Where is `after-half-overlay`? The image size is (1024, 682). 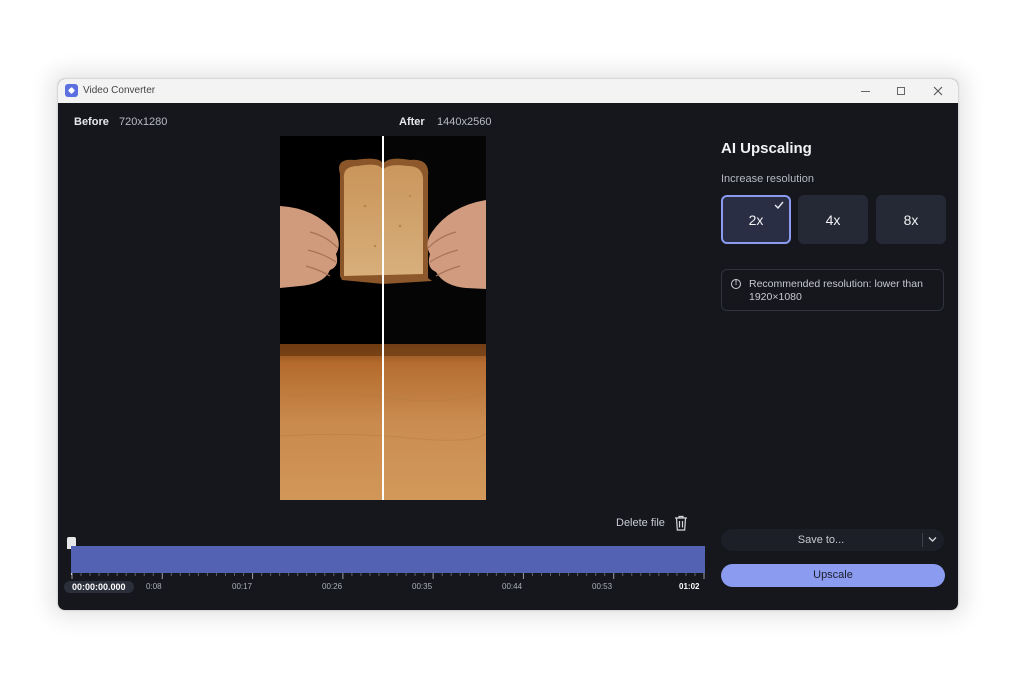
after-half-overlay is located at coordinates (435, 318).